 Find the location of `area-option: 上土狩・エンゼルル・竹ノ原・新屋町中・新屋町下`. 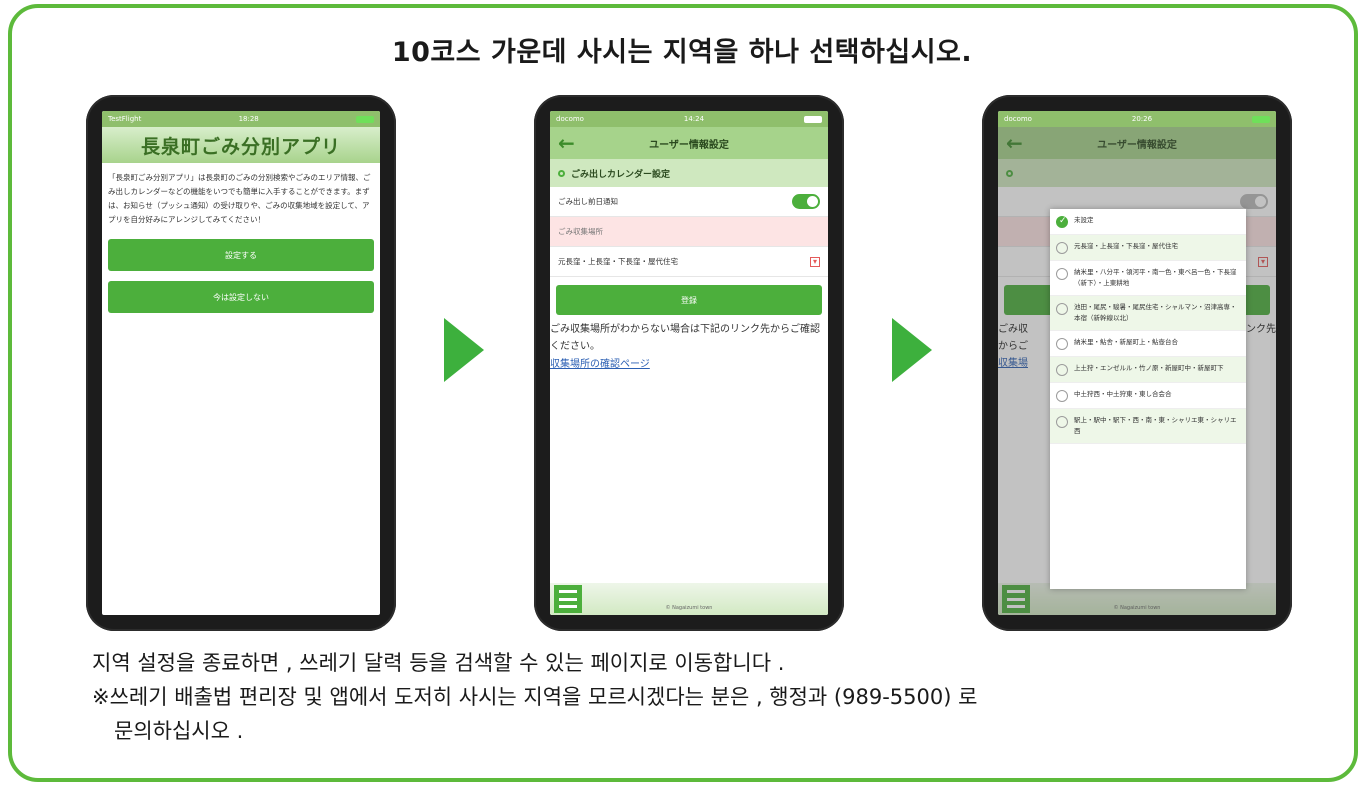

area-option: 上土狩・エンゼルル・竹ノ原・新屋町中・新屋町下 is located at coordinates (1148, 370).